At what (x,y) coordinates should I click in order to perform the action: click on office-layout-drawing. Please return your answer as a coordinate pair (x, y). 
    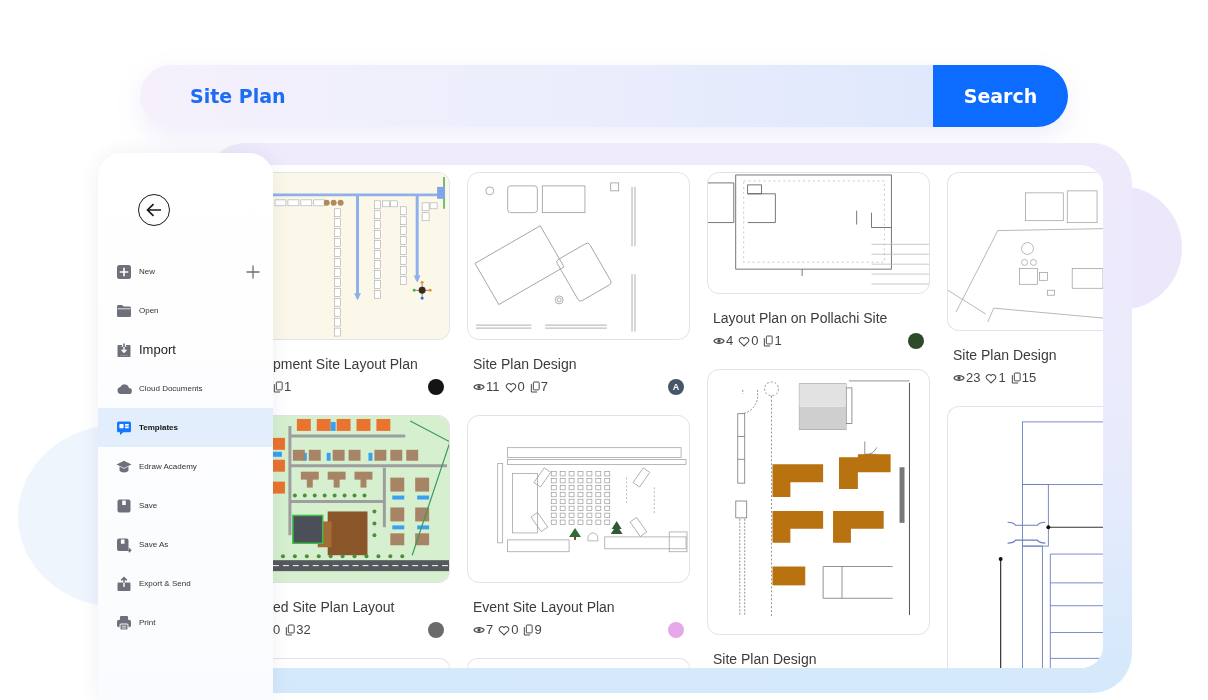
    Looking at the image, I should click on (818, 502).